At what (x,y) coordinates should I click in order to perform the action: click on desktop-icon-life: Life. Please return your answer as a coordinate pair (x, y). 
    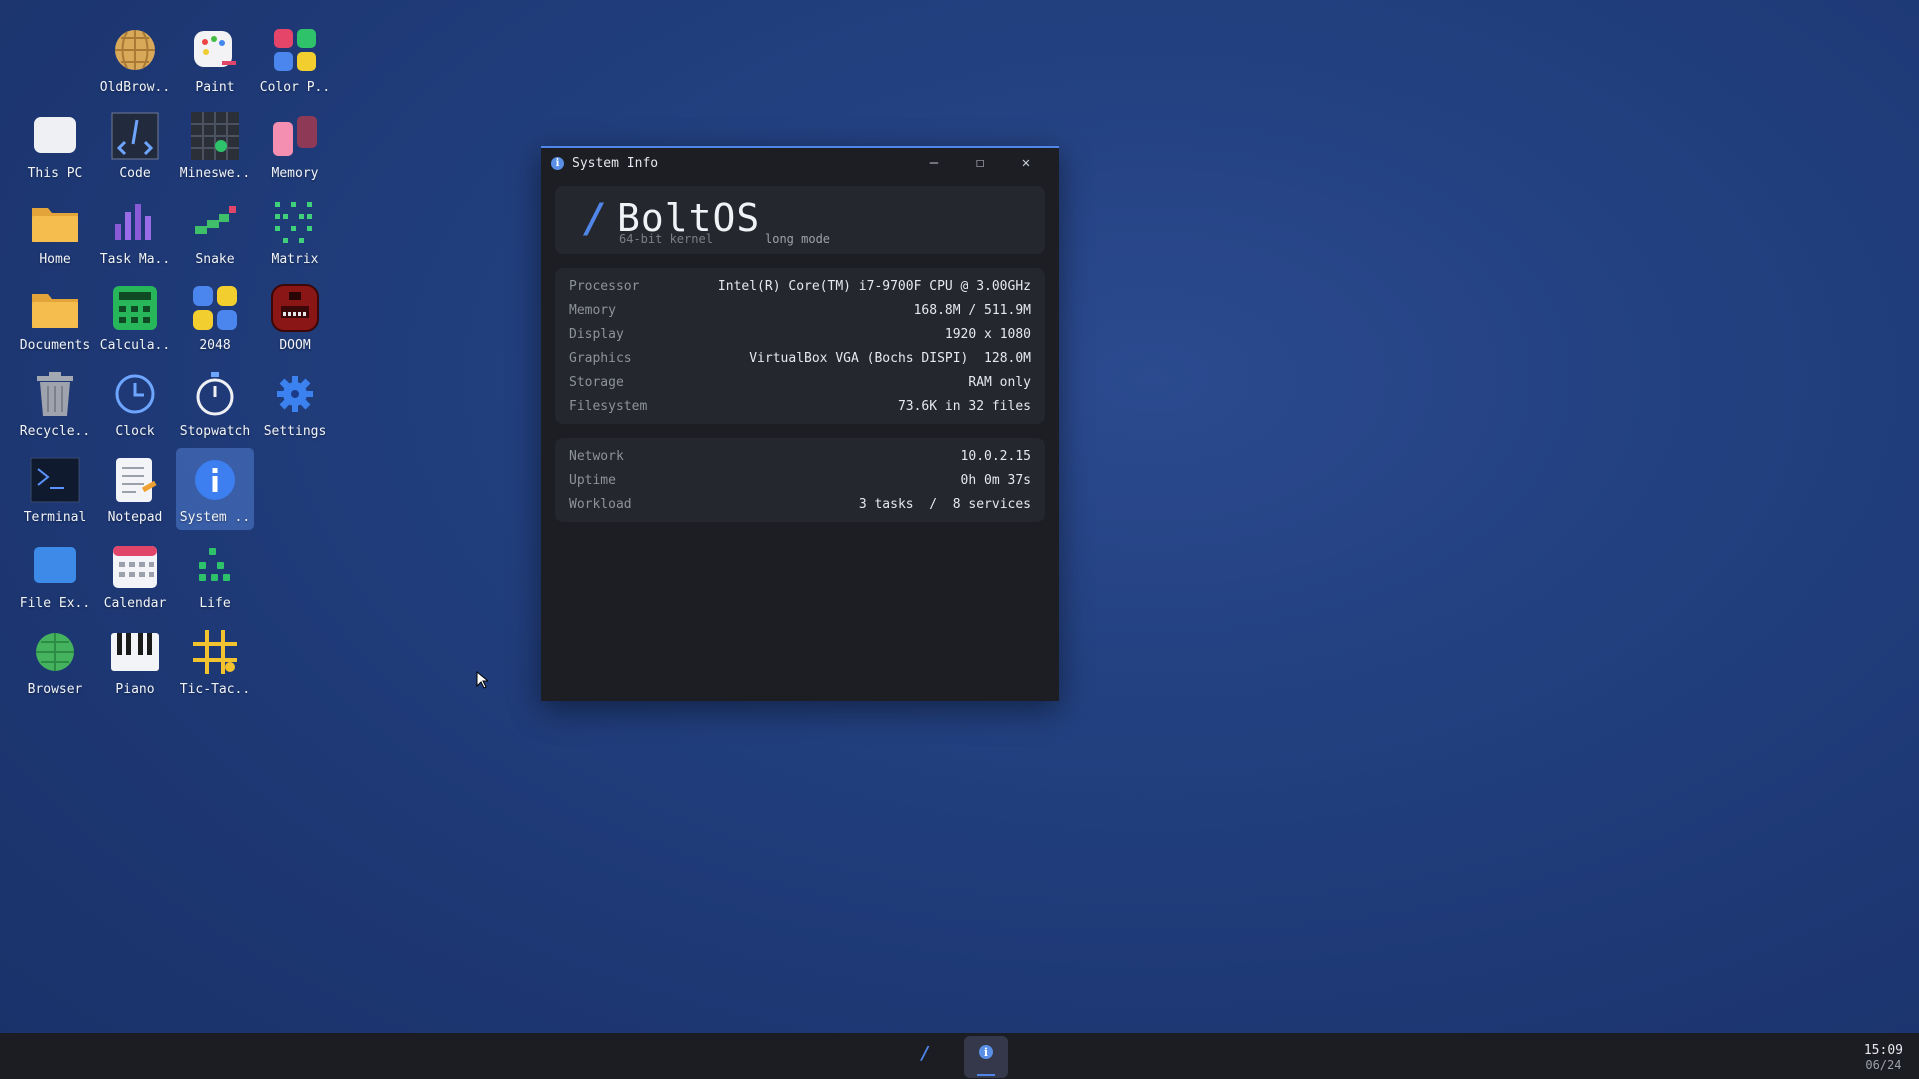
    Looking at the image, I should click on (215, 575).